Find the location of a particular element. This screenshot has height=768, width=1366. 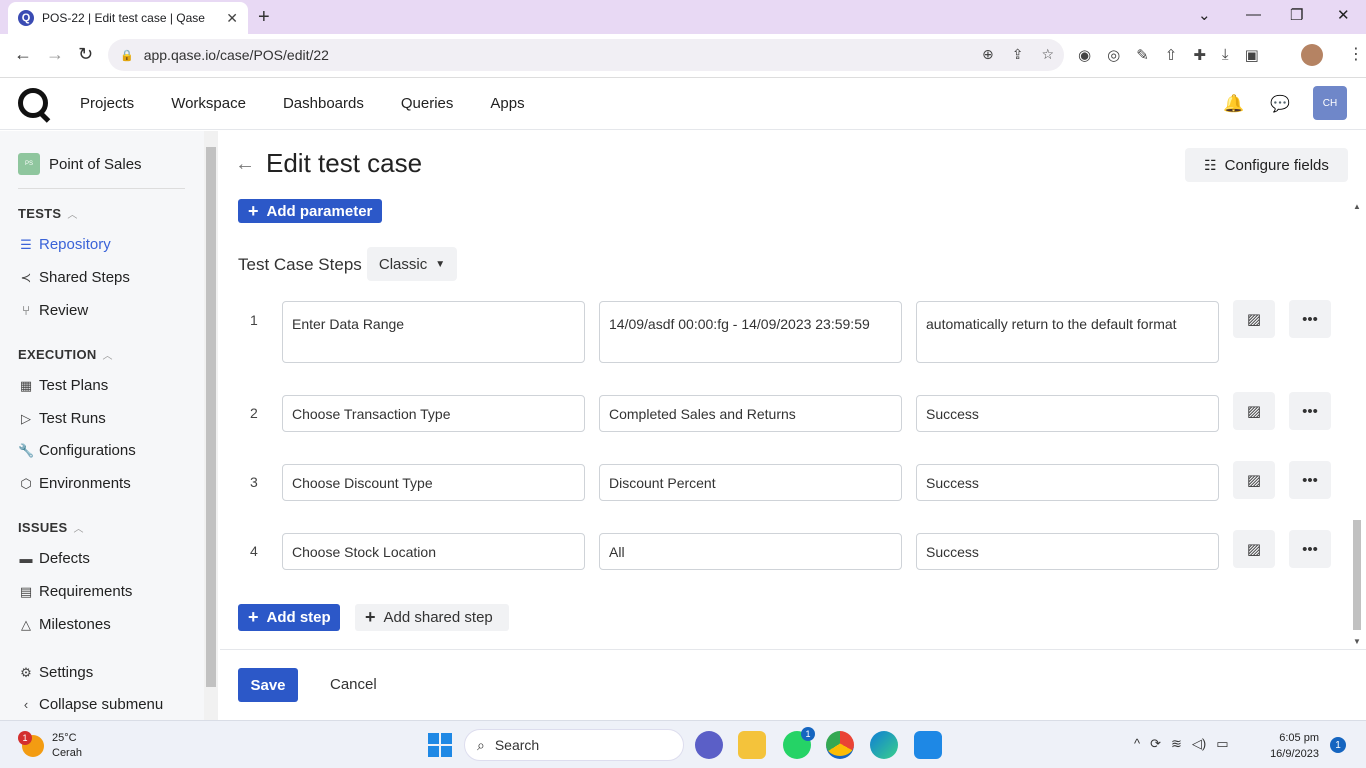

back-icon: ← is located at coordinates (23, 54).